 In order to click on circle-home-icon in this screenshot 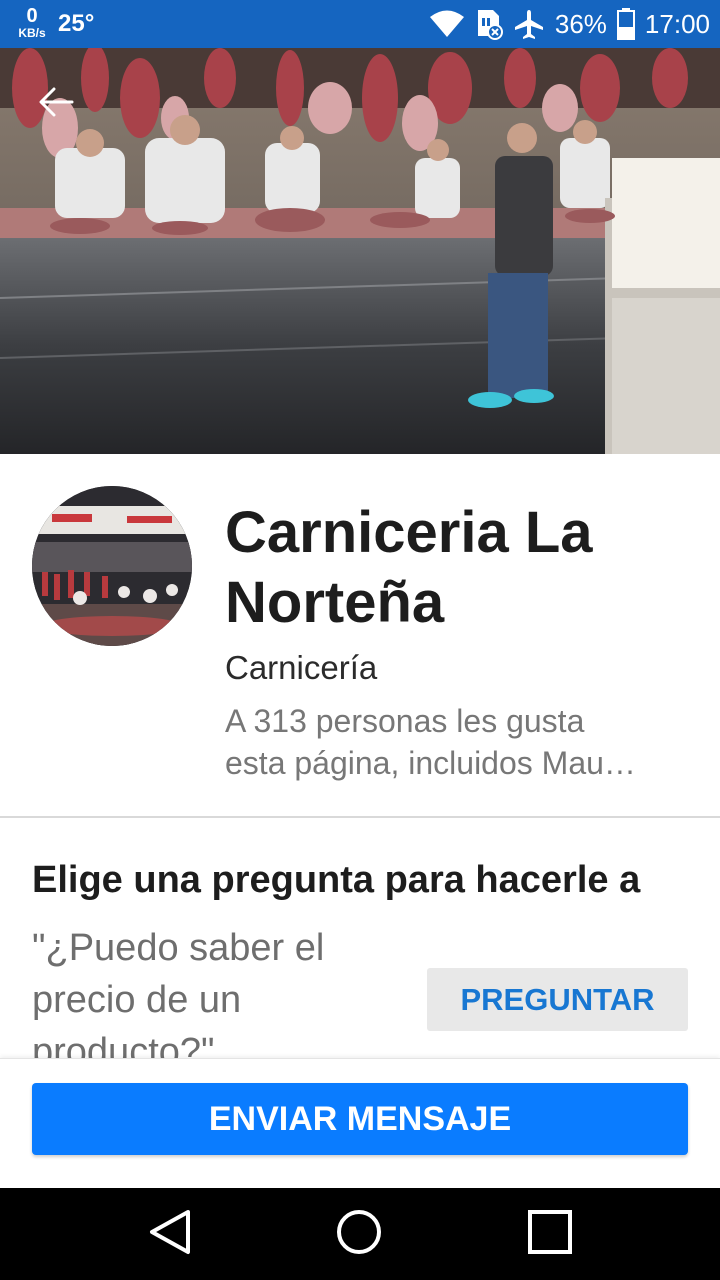, I will do `click(359, 1234)`.